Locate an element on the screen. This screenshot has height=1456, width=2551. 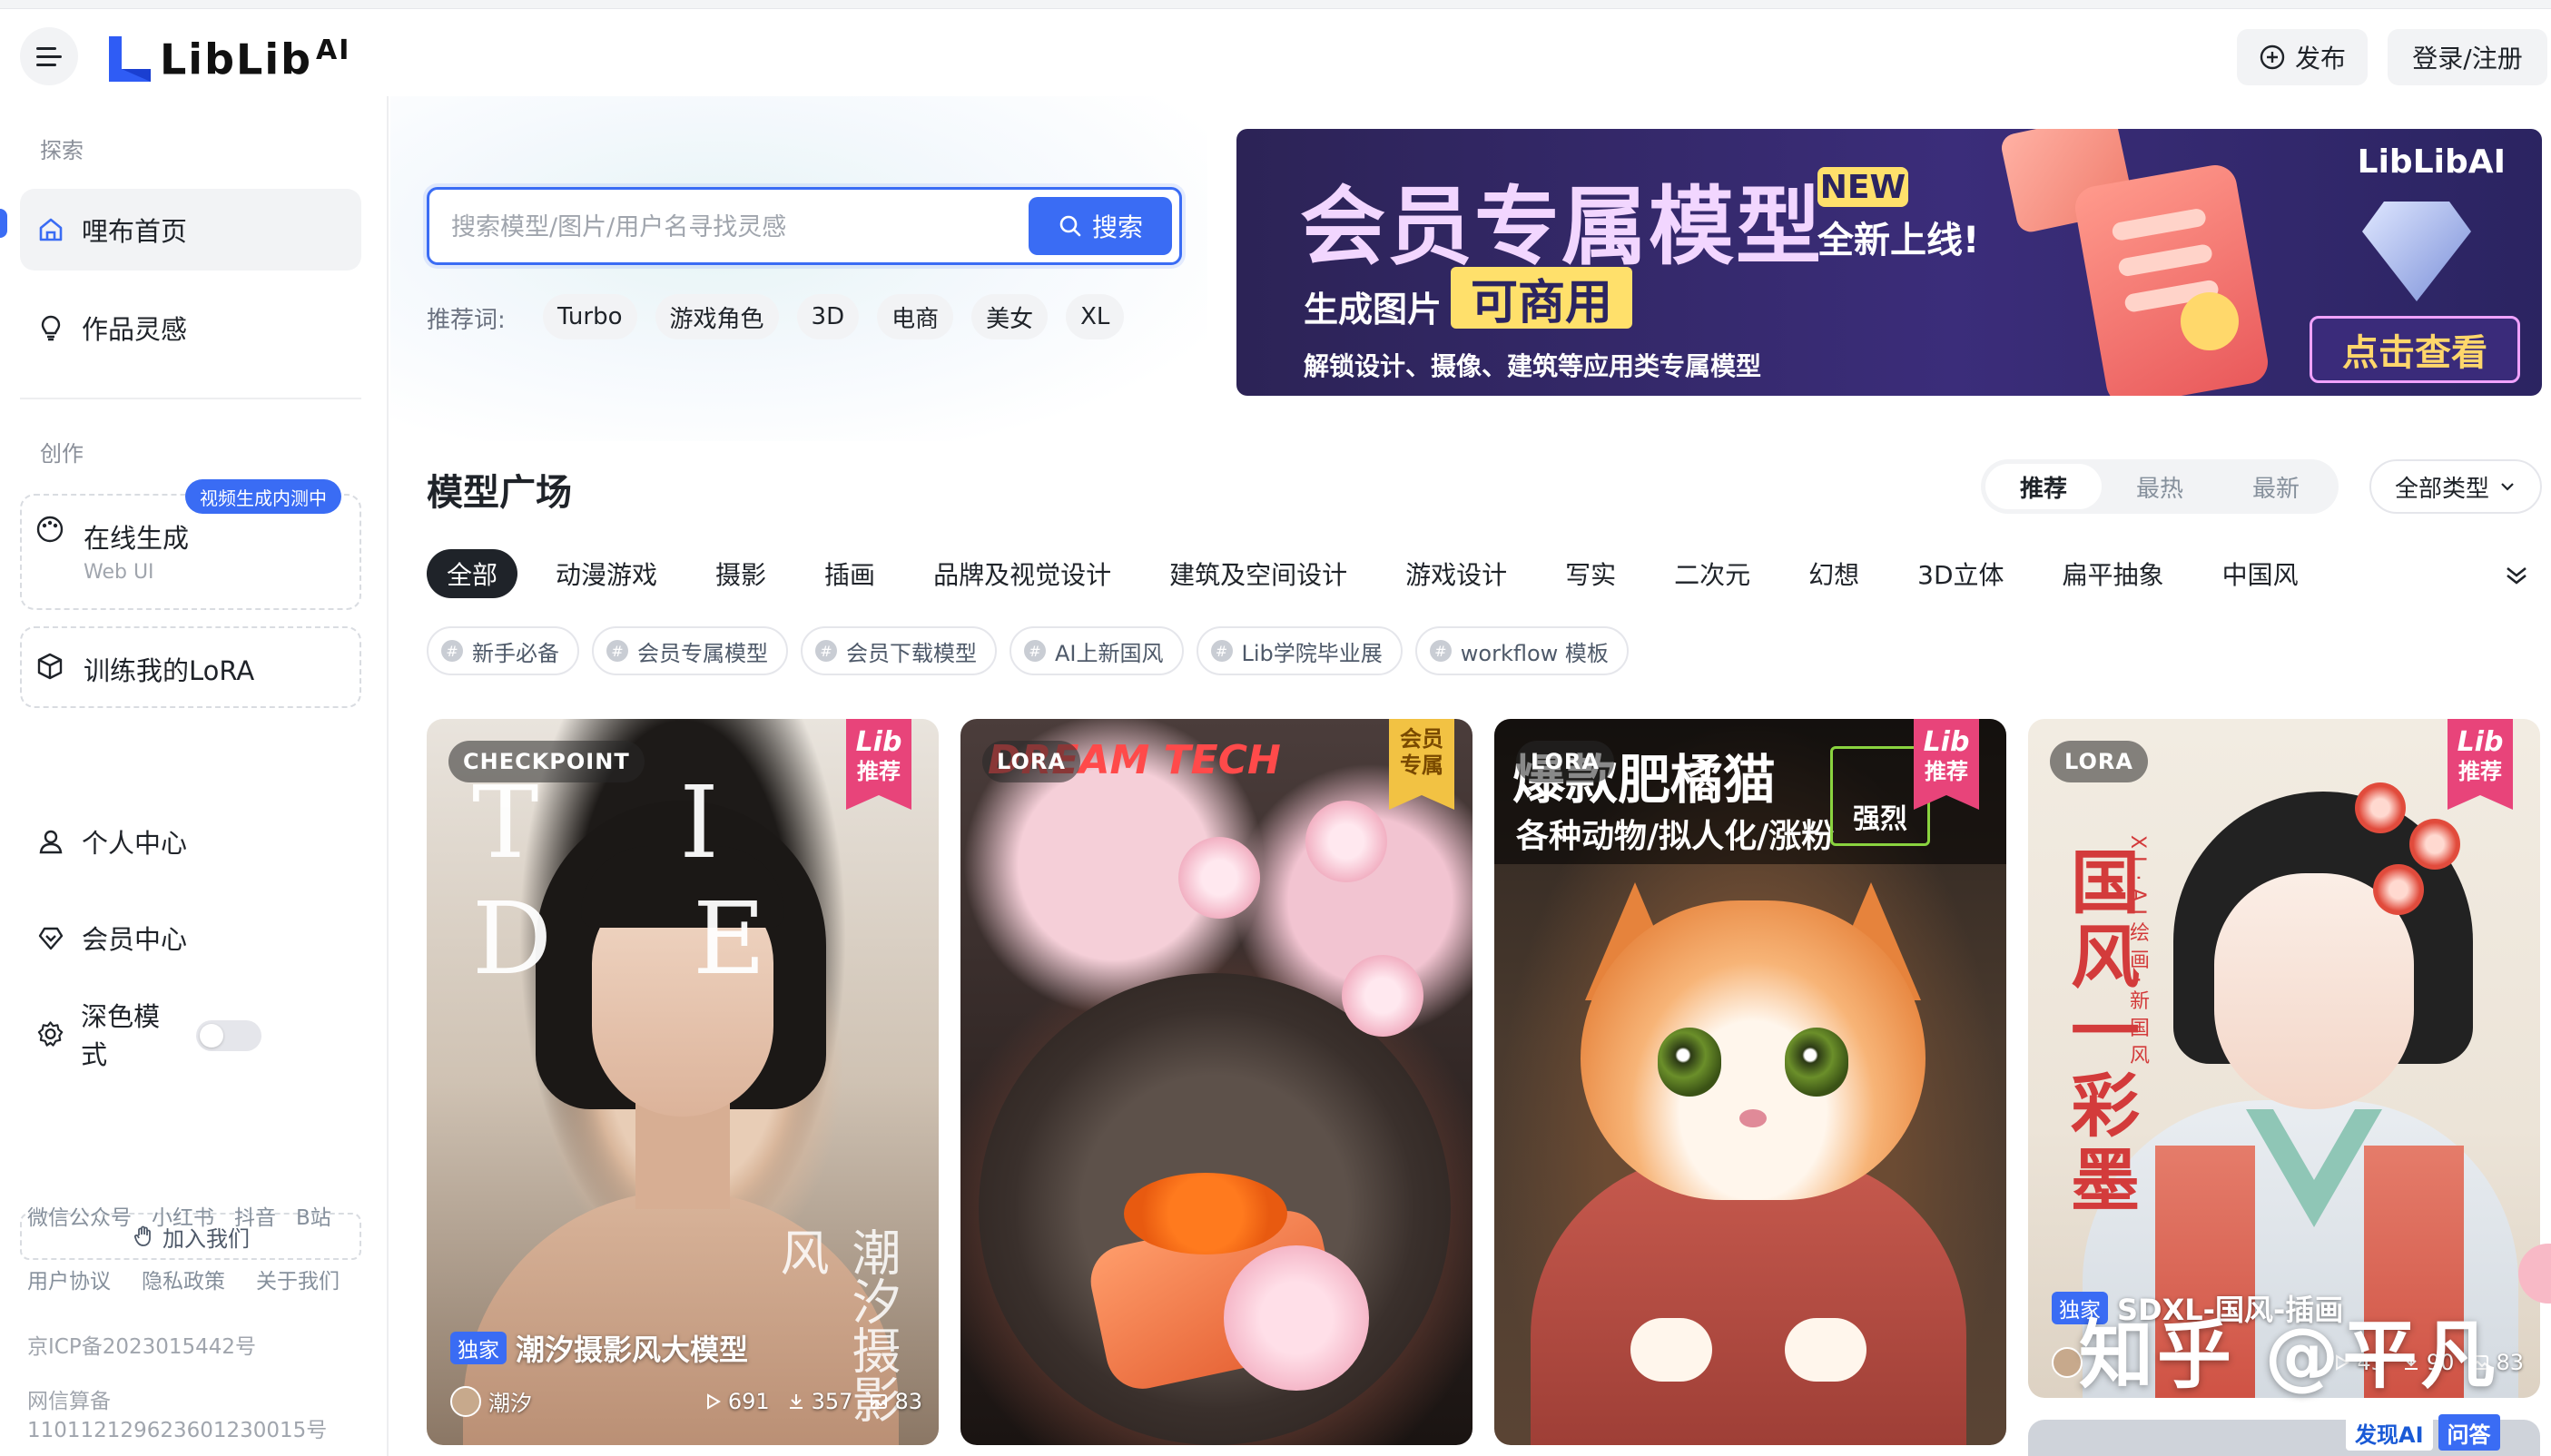
category-tab: 中国风 is located at coordinates (2260, 573).